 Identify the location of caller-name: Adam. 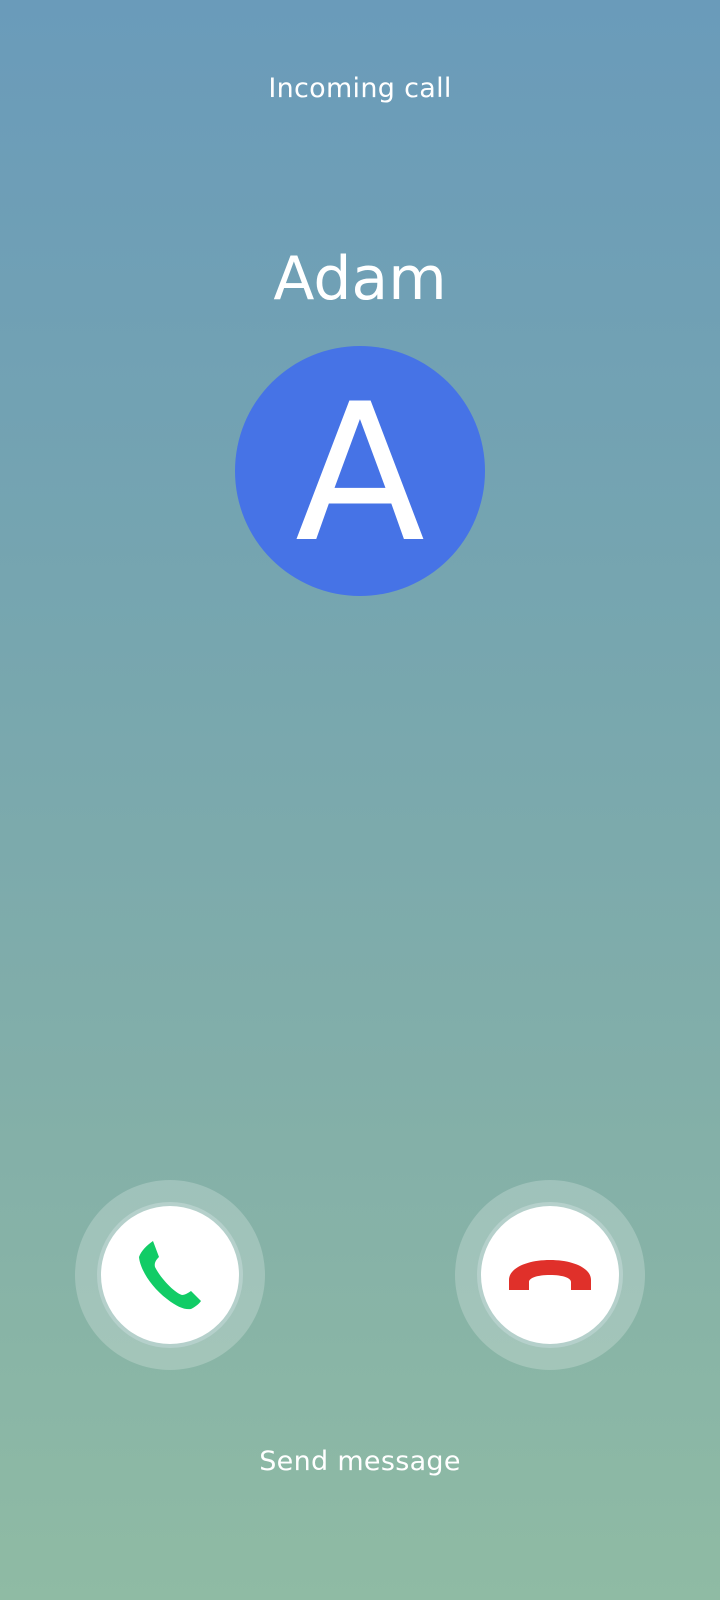
(360, 279).